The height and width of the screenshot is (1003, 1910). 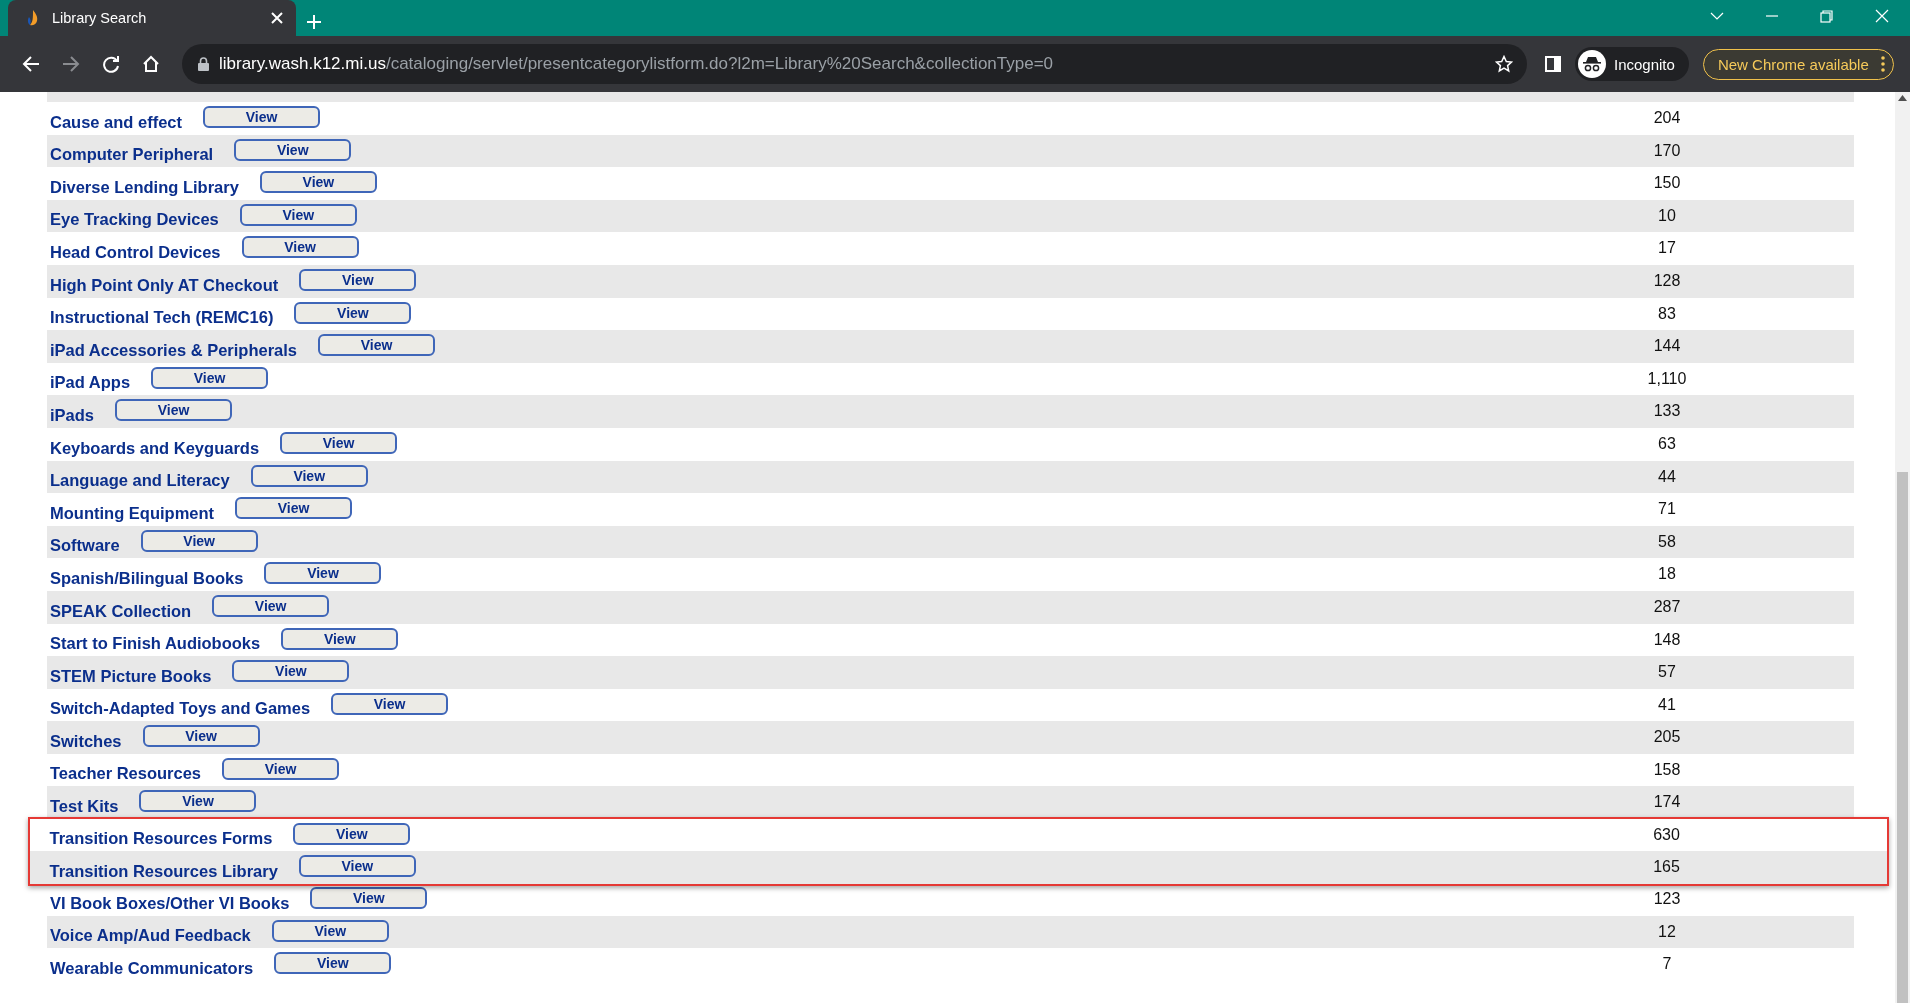 I want to click on item-count: 57, so click(x=1667, y=672).